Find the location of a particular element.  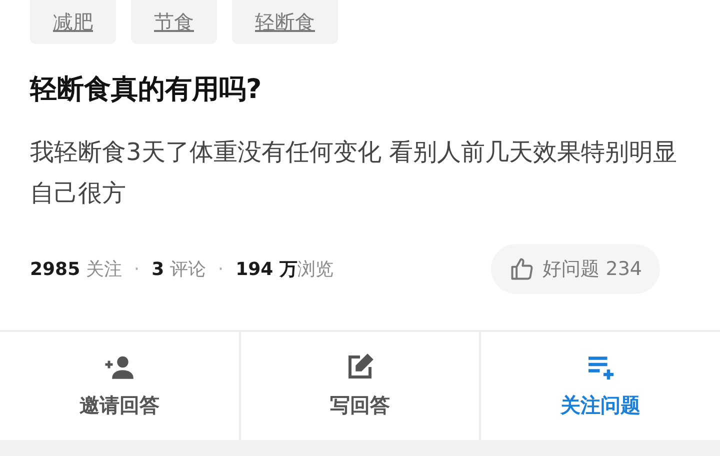

question-description: 我轻断食3天了体重没有任何变化 看别人前几天效果特别明显自己很方 is located at coordinates (354, 173).